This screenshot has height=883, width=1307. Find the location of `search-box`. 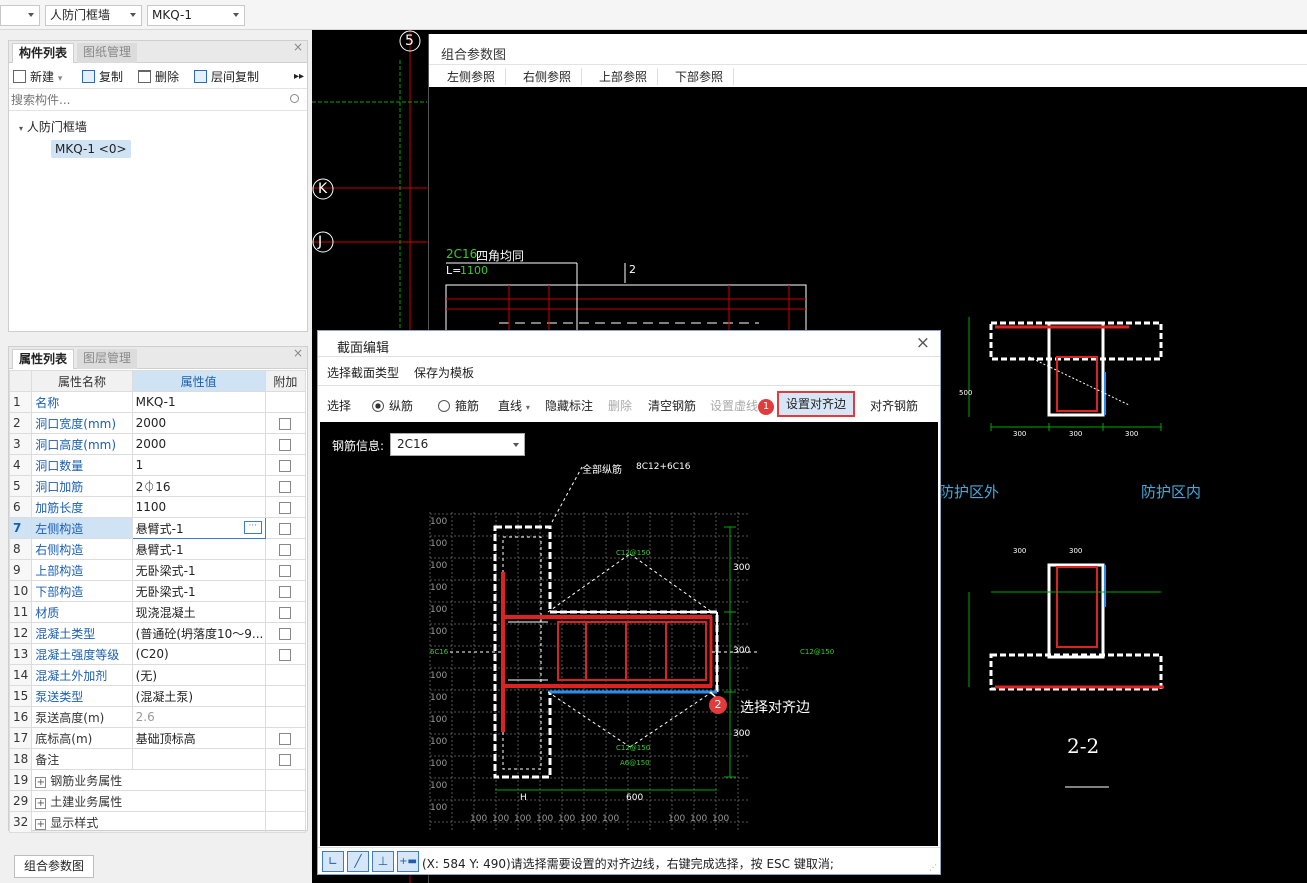

search-box is located at coordinates (158, 100).